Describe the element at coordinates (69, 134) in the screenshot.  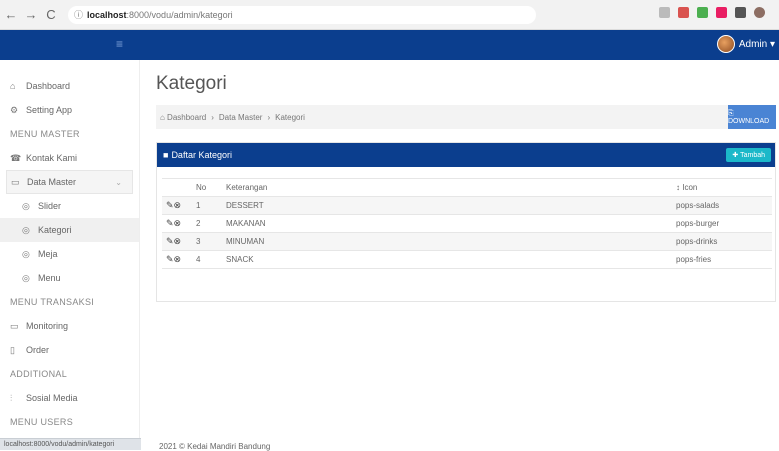
I see `sidebar-header-master: MENU MASTER` at that location.